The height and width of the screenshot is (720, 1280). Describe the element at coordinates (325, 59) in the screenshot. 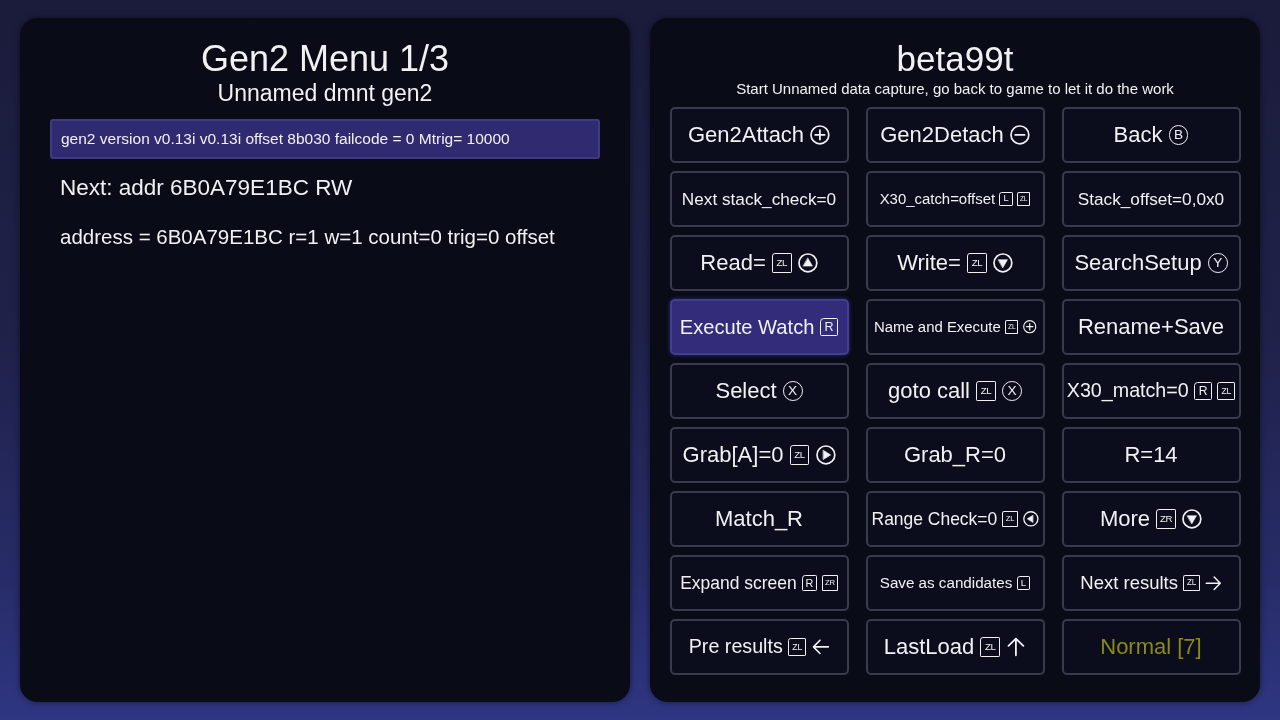

I see `menu-title: Gen2 Menu 1/3` at that location.